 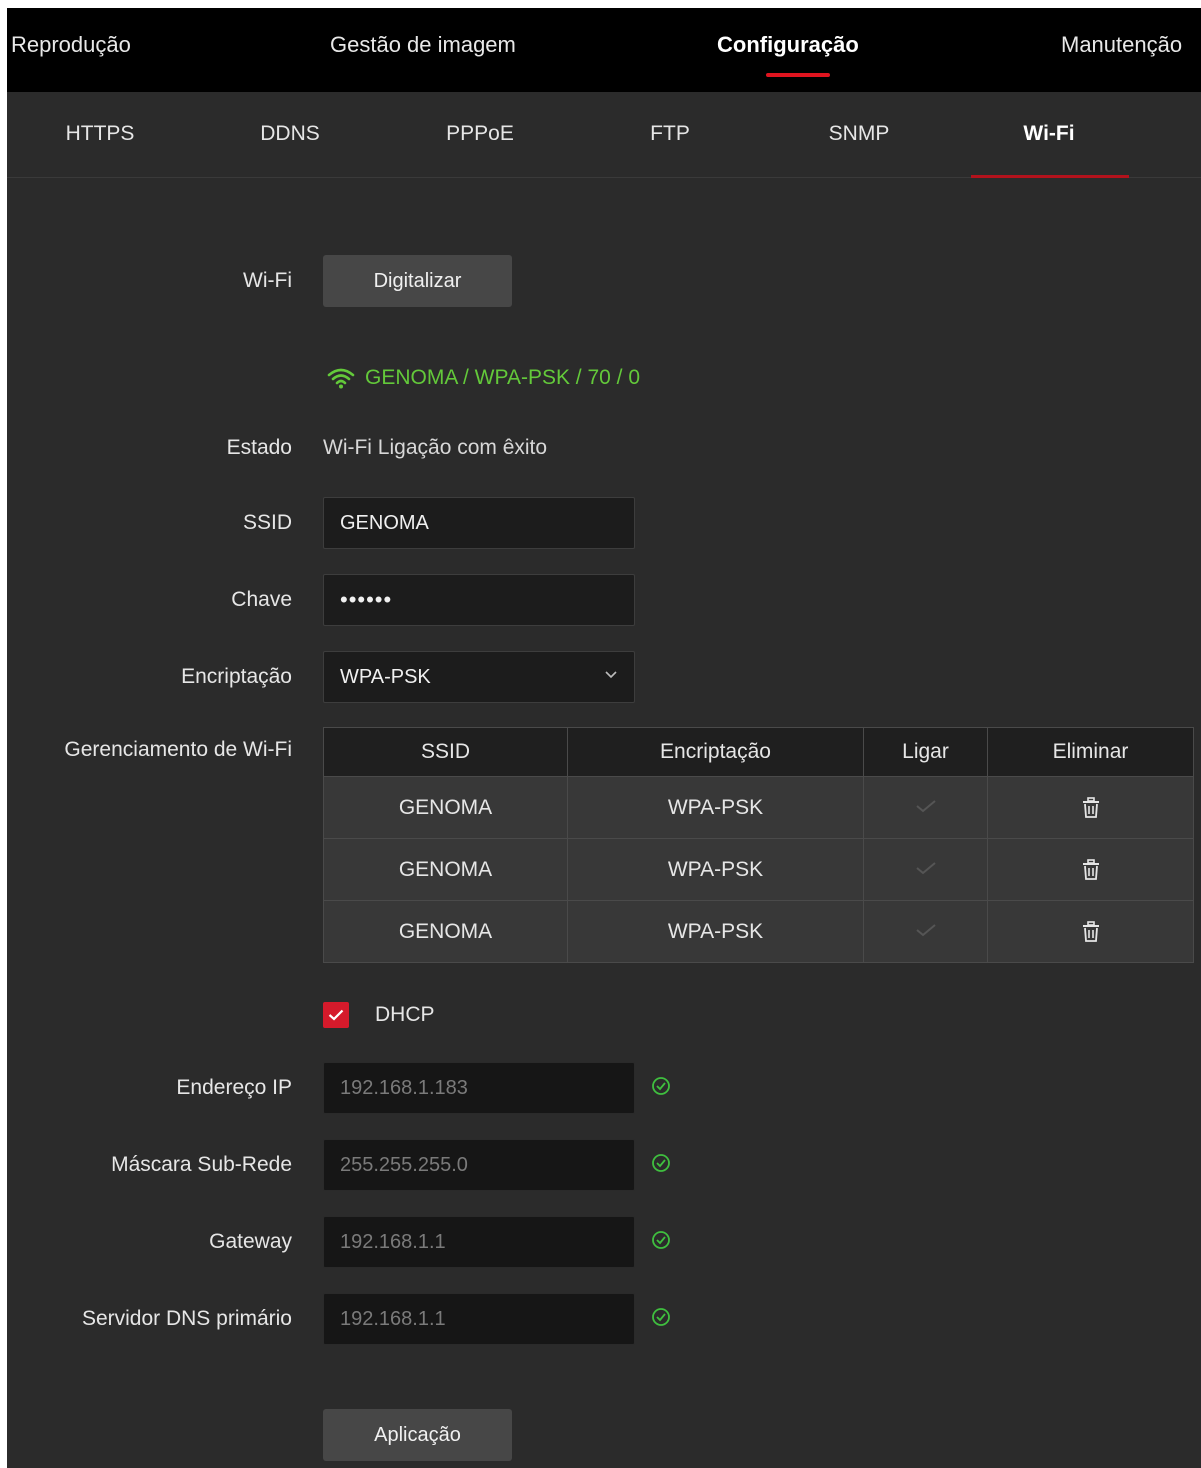 I want to click on dhcp-toggle: DHCP, so click(x=379, y=1015).